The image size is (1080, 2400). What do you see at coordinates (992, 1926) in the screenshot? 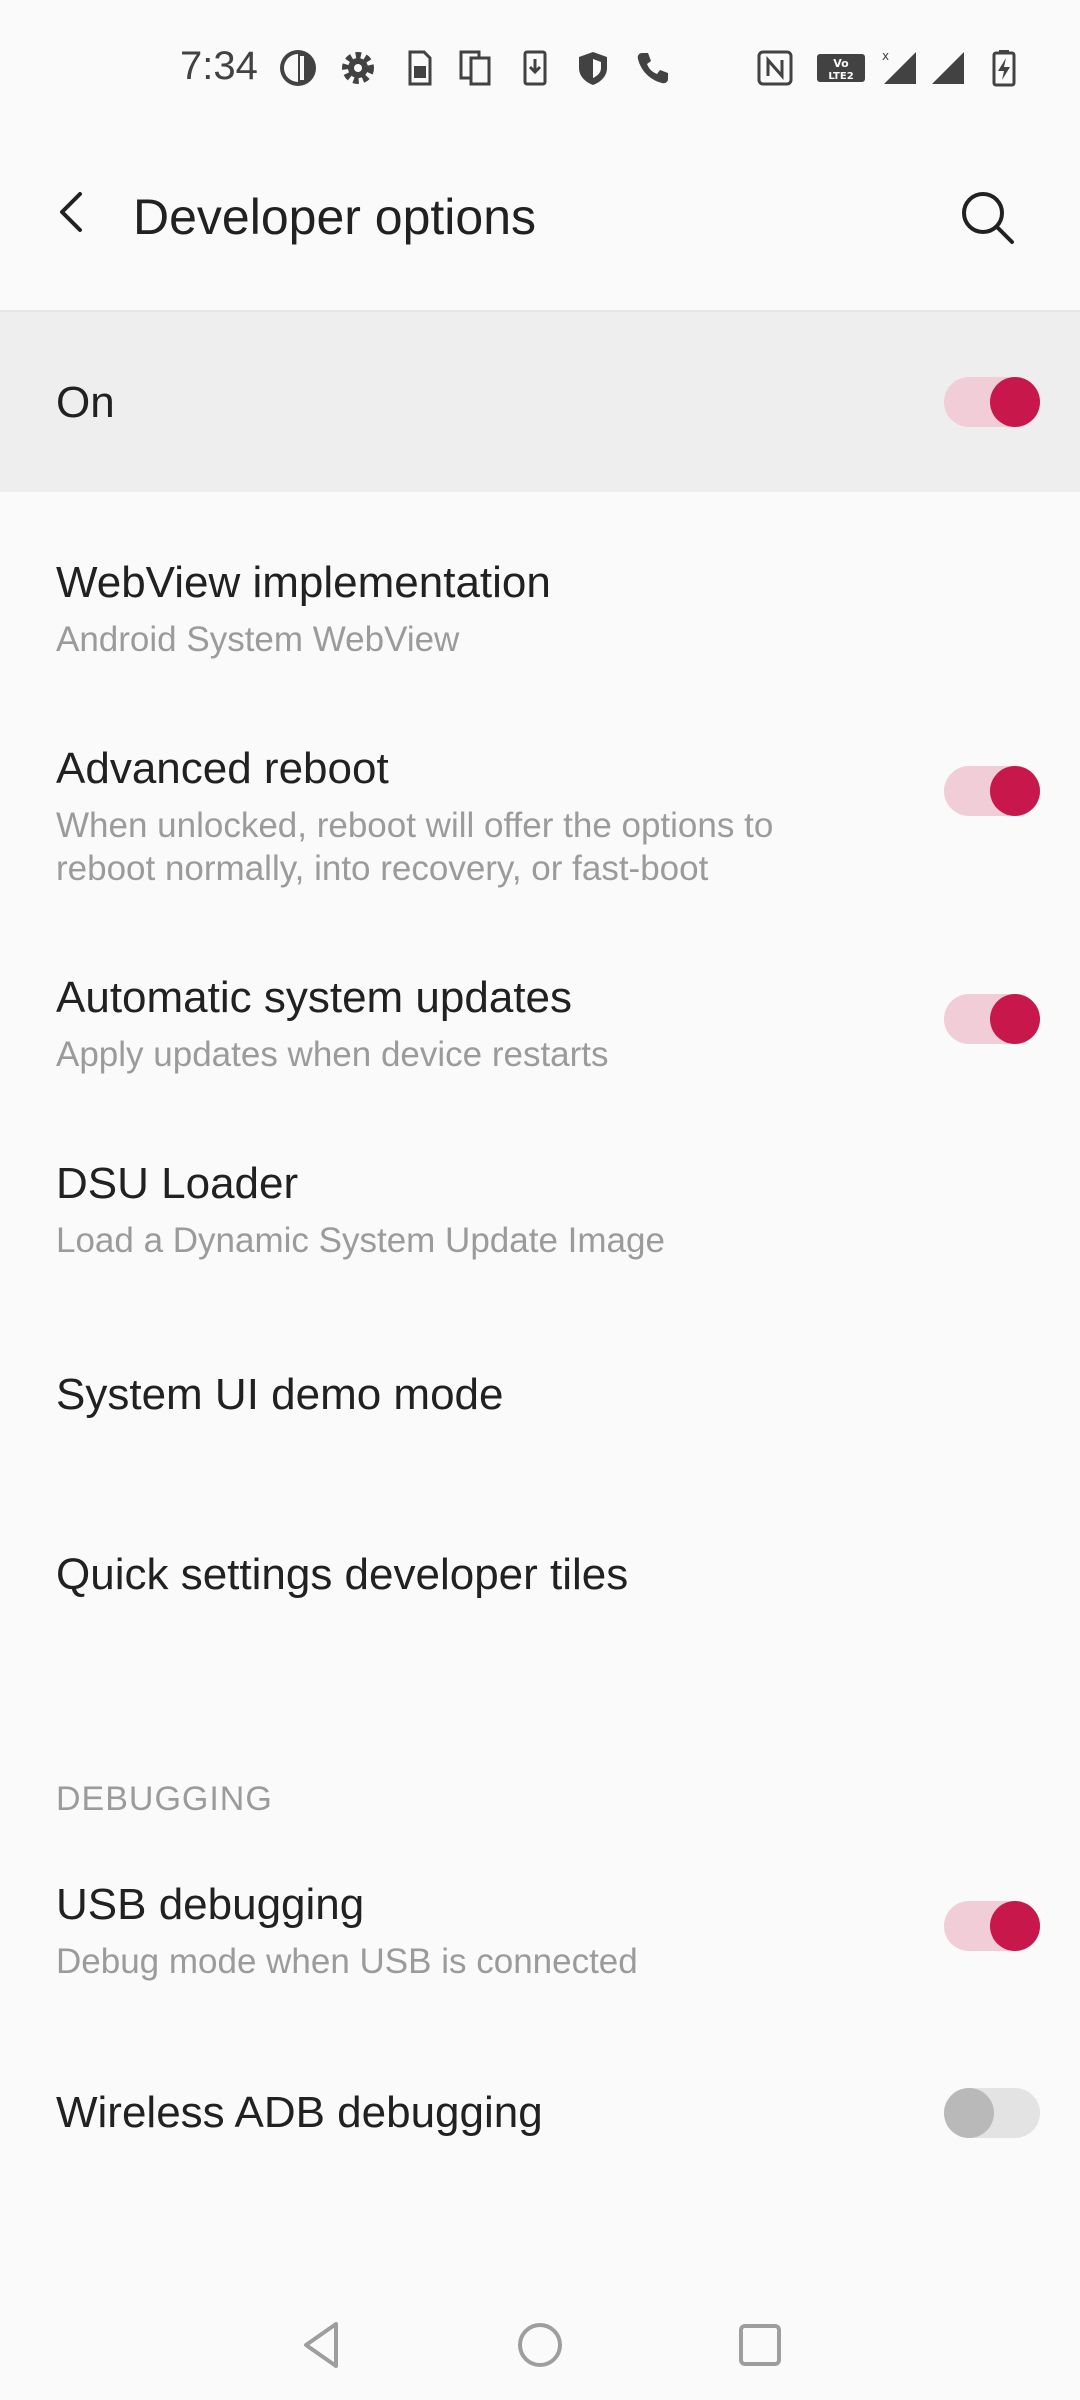
I see `usb-debugging-toggle` at bounding box center [992, 1926].